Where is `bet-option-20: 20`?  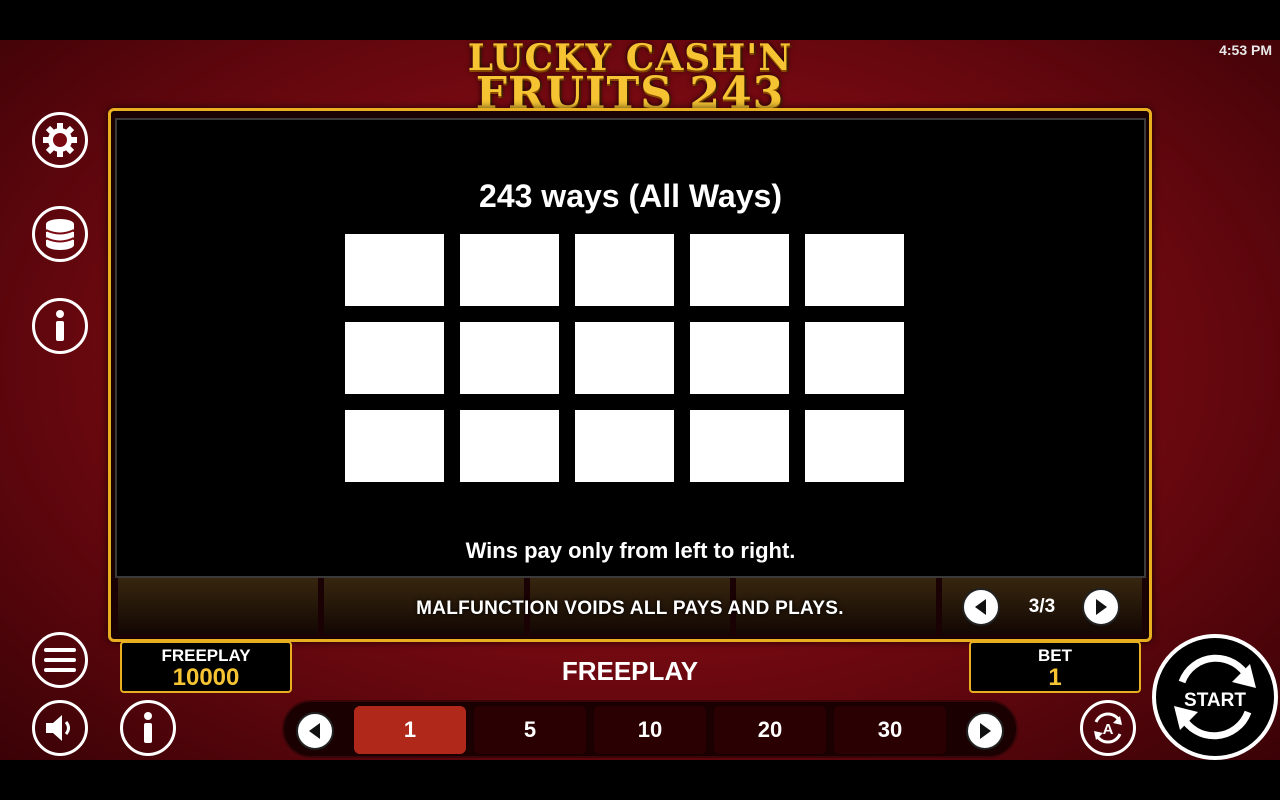
bet-option-20: 20 is located at coordinates (770, 730).